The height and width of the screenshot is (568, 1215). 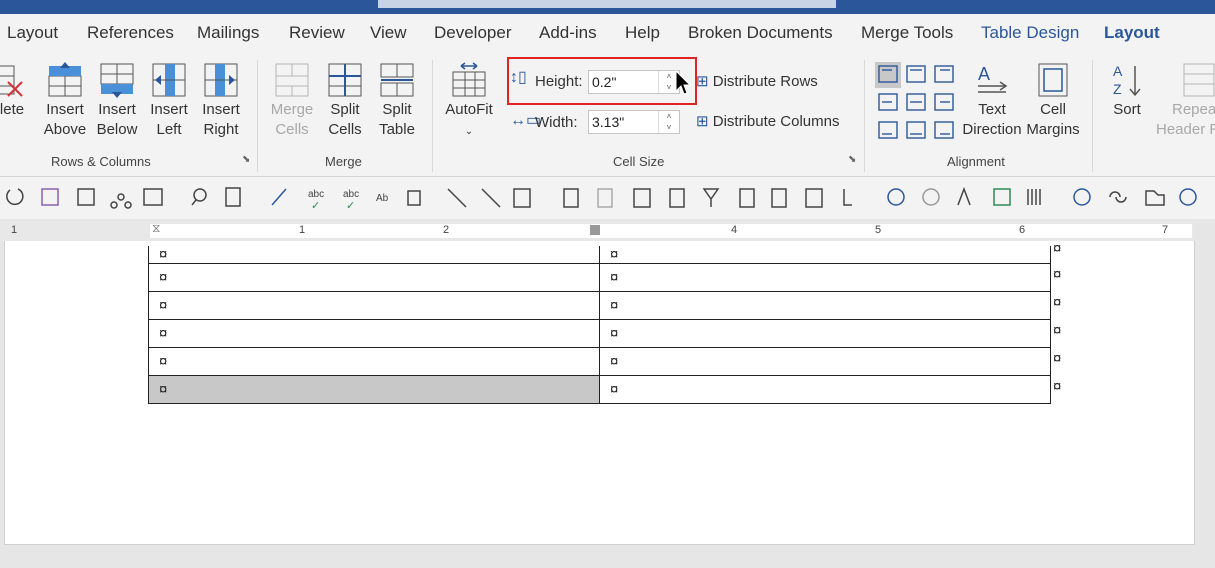 What do you see at coordinates (1185, 129) in the screenshot?
I see `repeat-header-label-2: Header R` at bounding box center [1185, 129].